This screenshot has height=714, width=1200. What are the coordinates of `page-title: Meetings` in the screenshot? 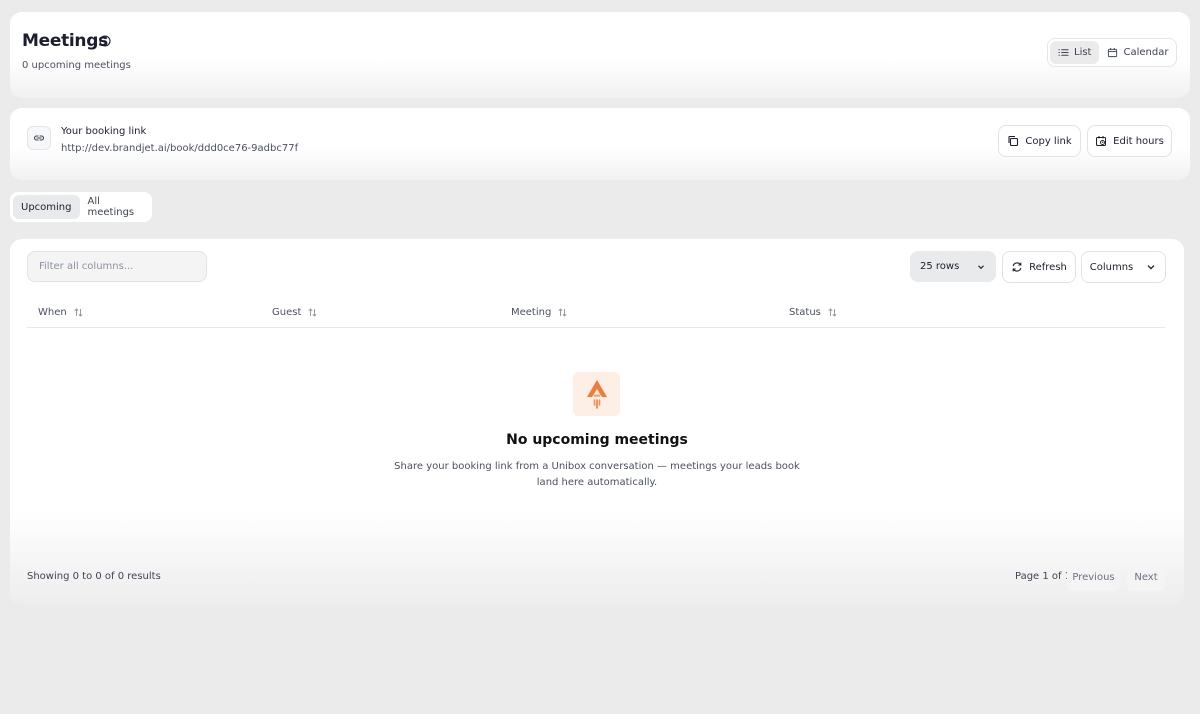 It's located at (65, 41).